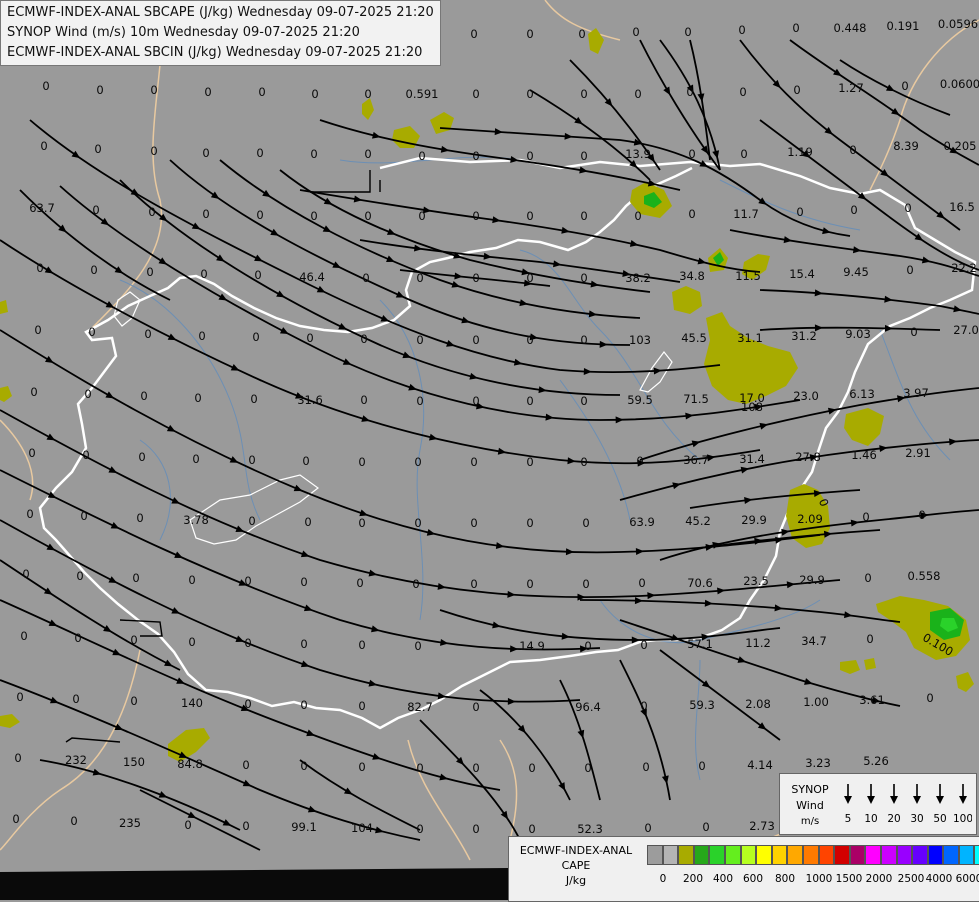 This screenshot has width=979, height=902. What do you see at coordinates (420, 707) in the screenshot?
I see `station-value: 82.7` at bounding box center [420, 707].